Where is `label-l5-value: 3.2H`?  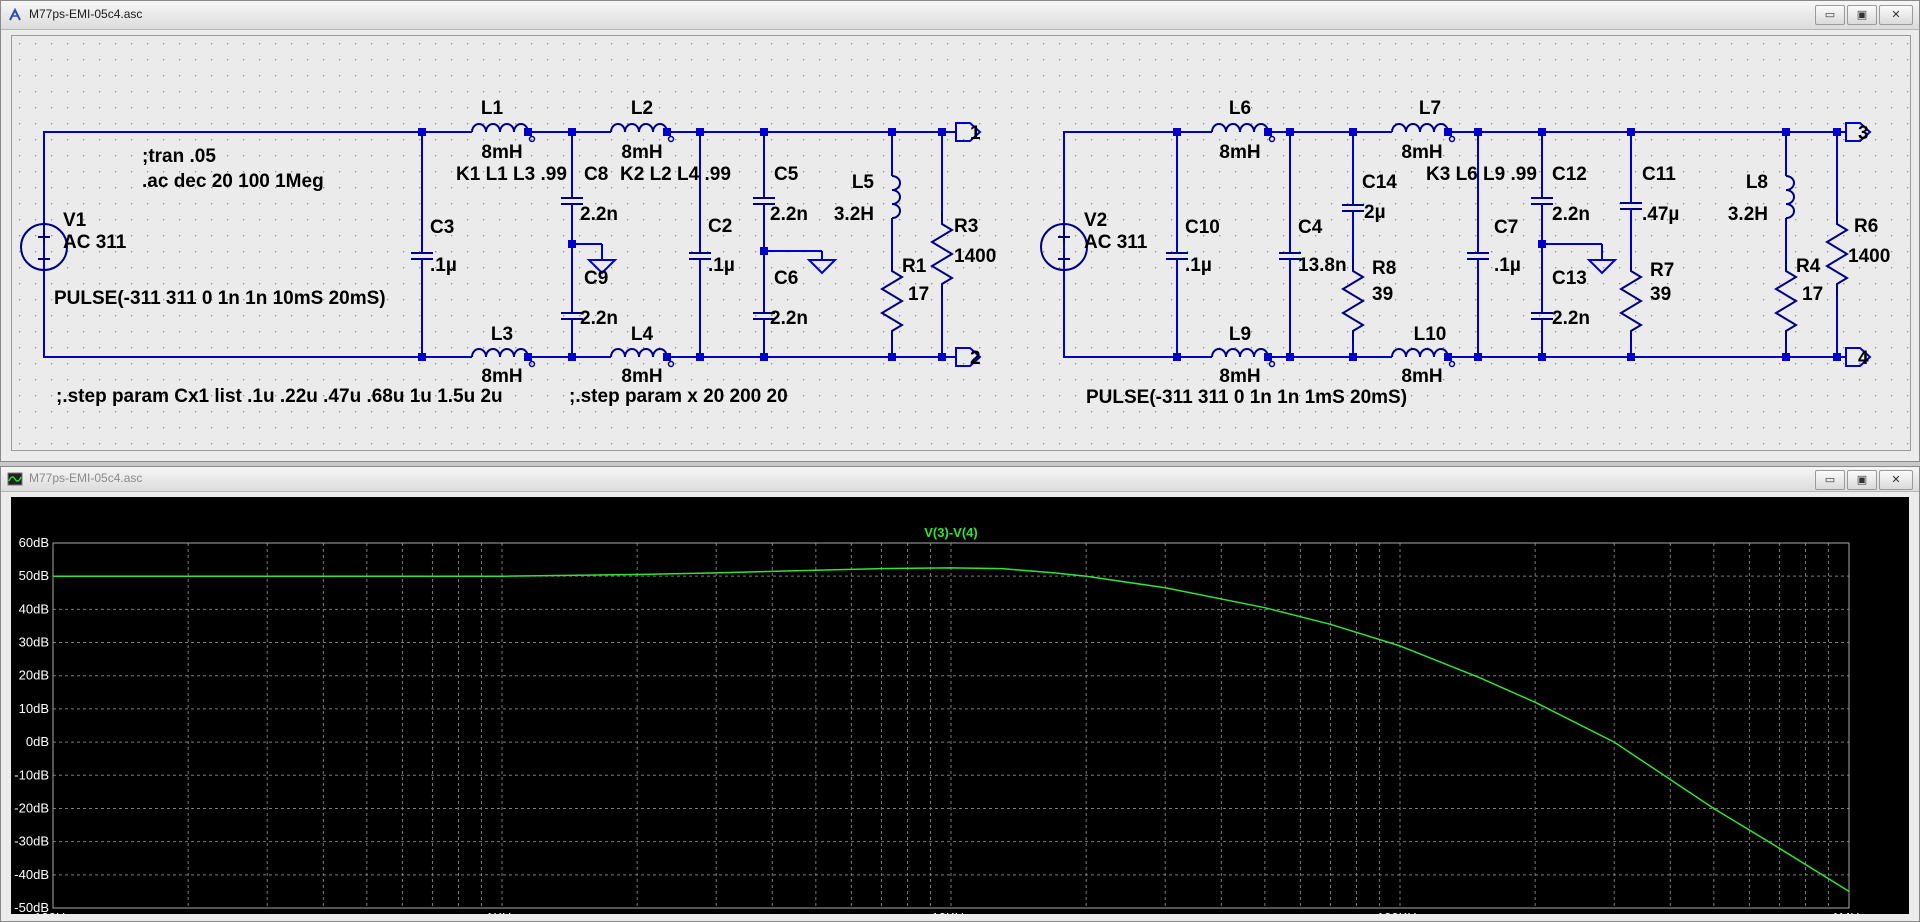
label-l5-value: 3.2H is located at coordinates (854, 214).